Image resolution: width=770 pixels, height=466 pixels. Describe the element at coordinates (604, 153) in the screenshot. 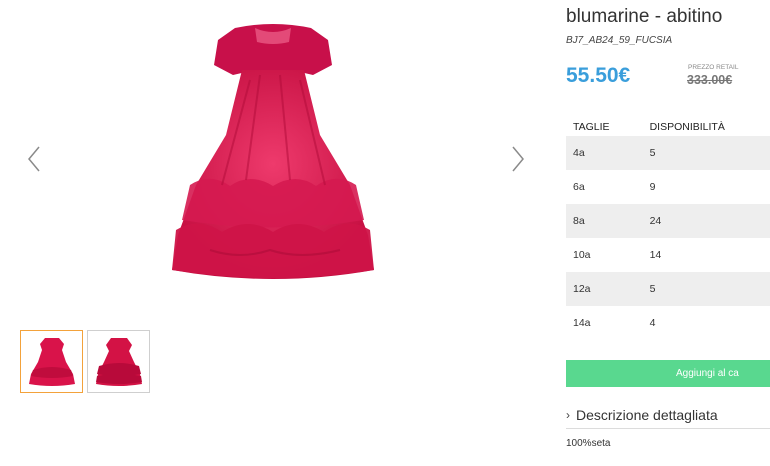

I see `size-cell: 4a` at that location.